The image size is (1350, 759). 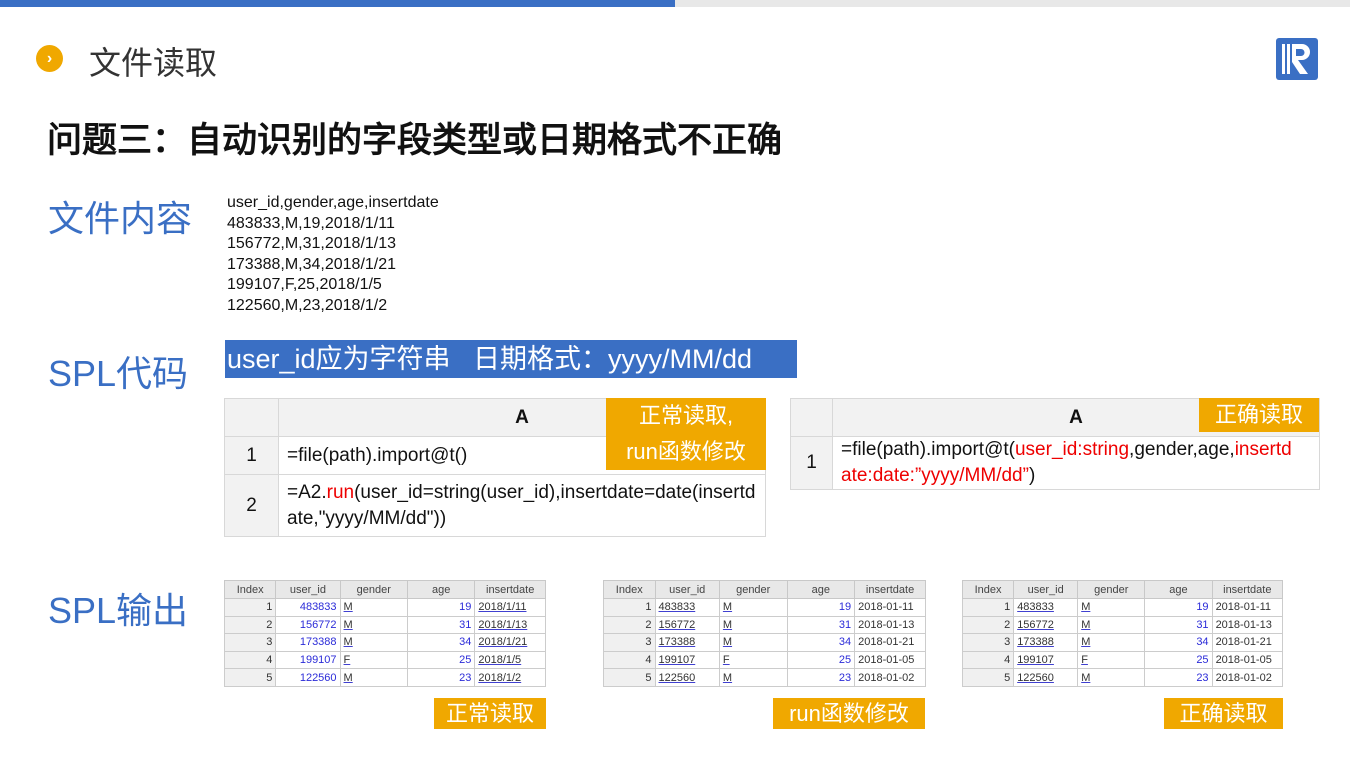 I want to click on row-number: 2, so click(x=251, y=505).